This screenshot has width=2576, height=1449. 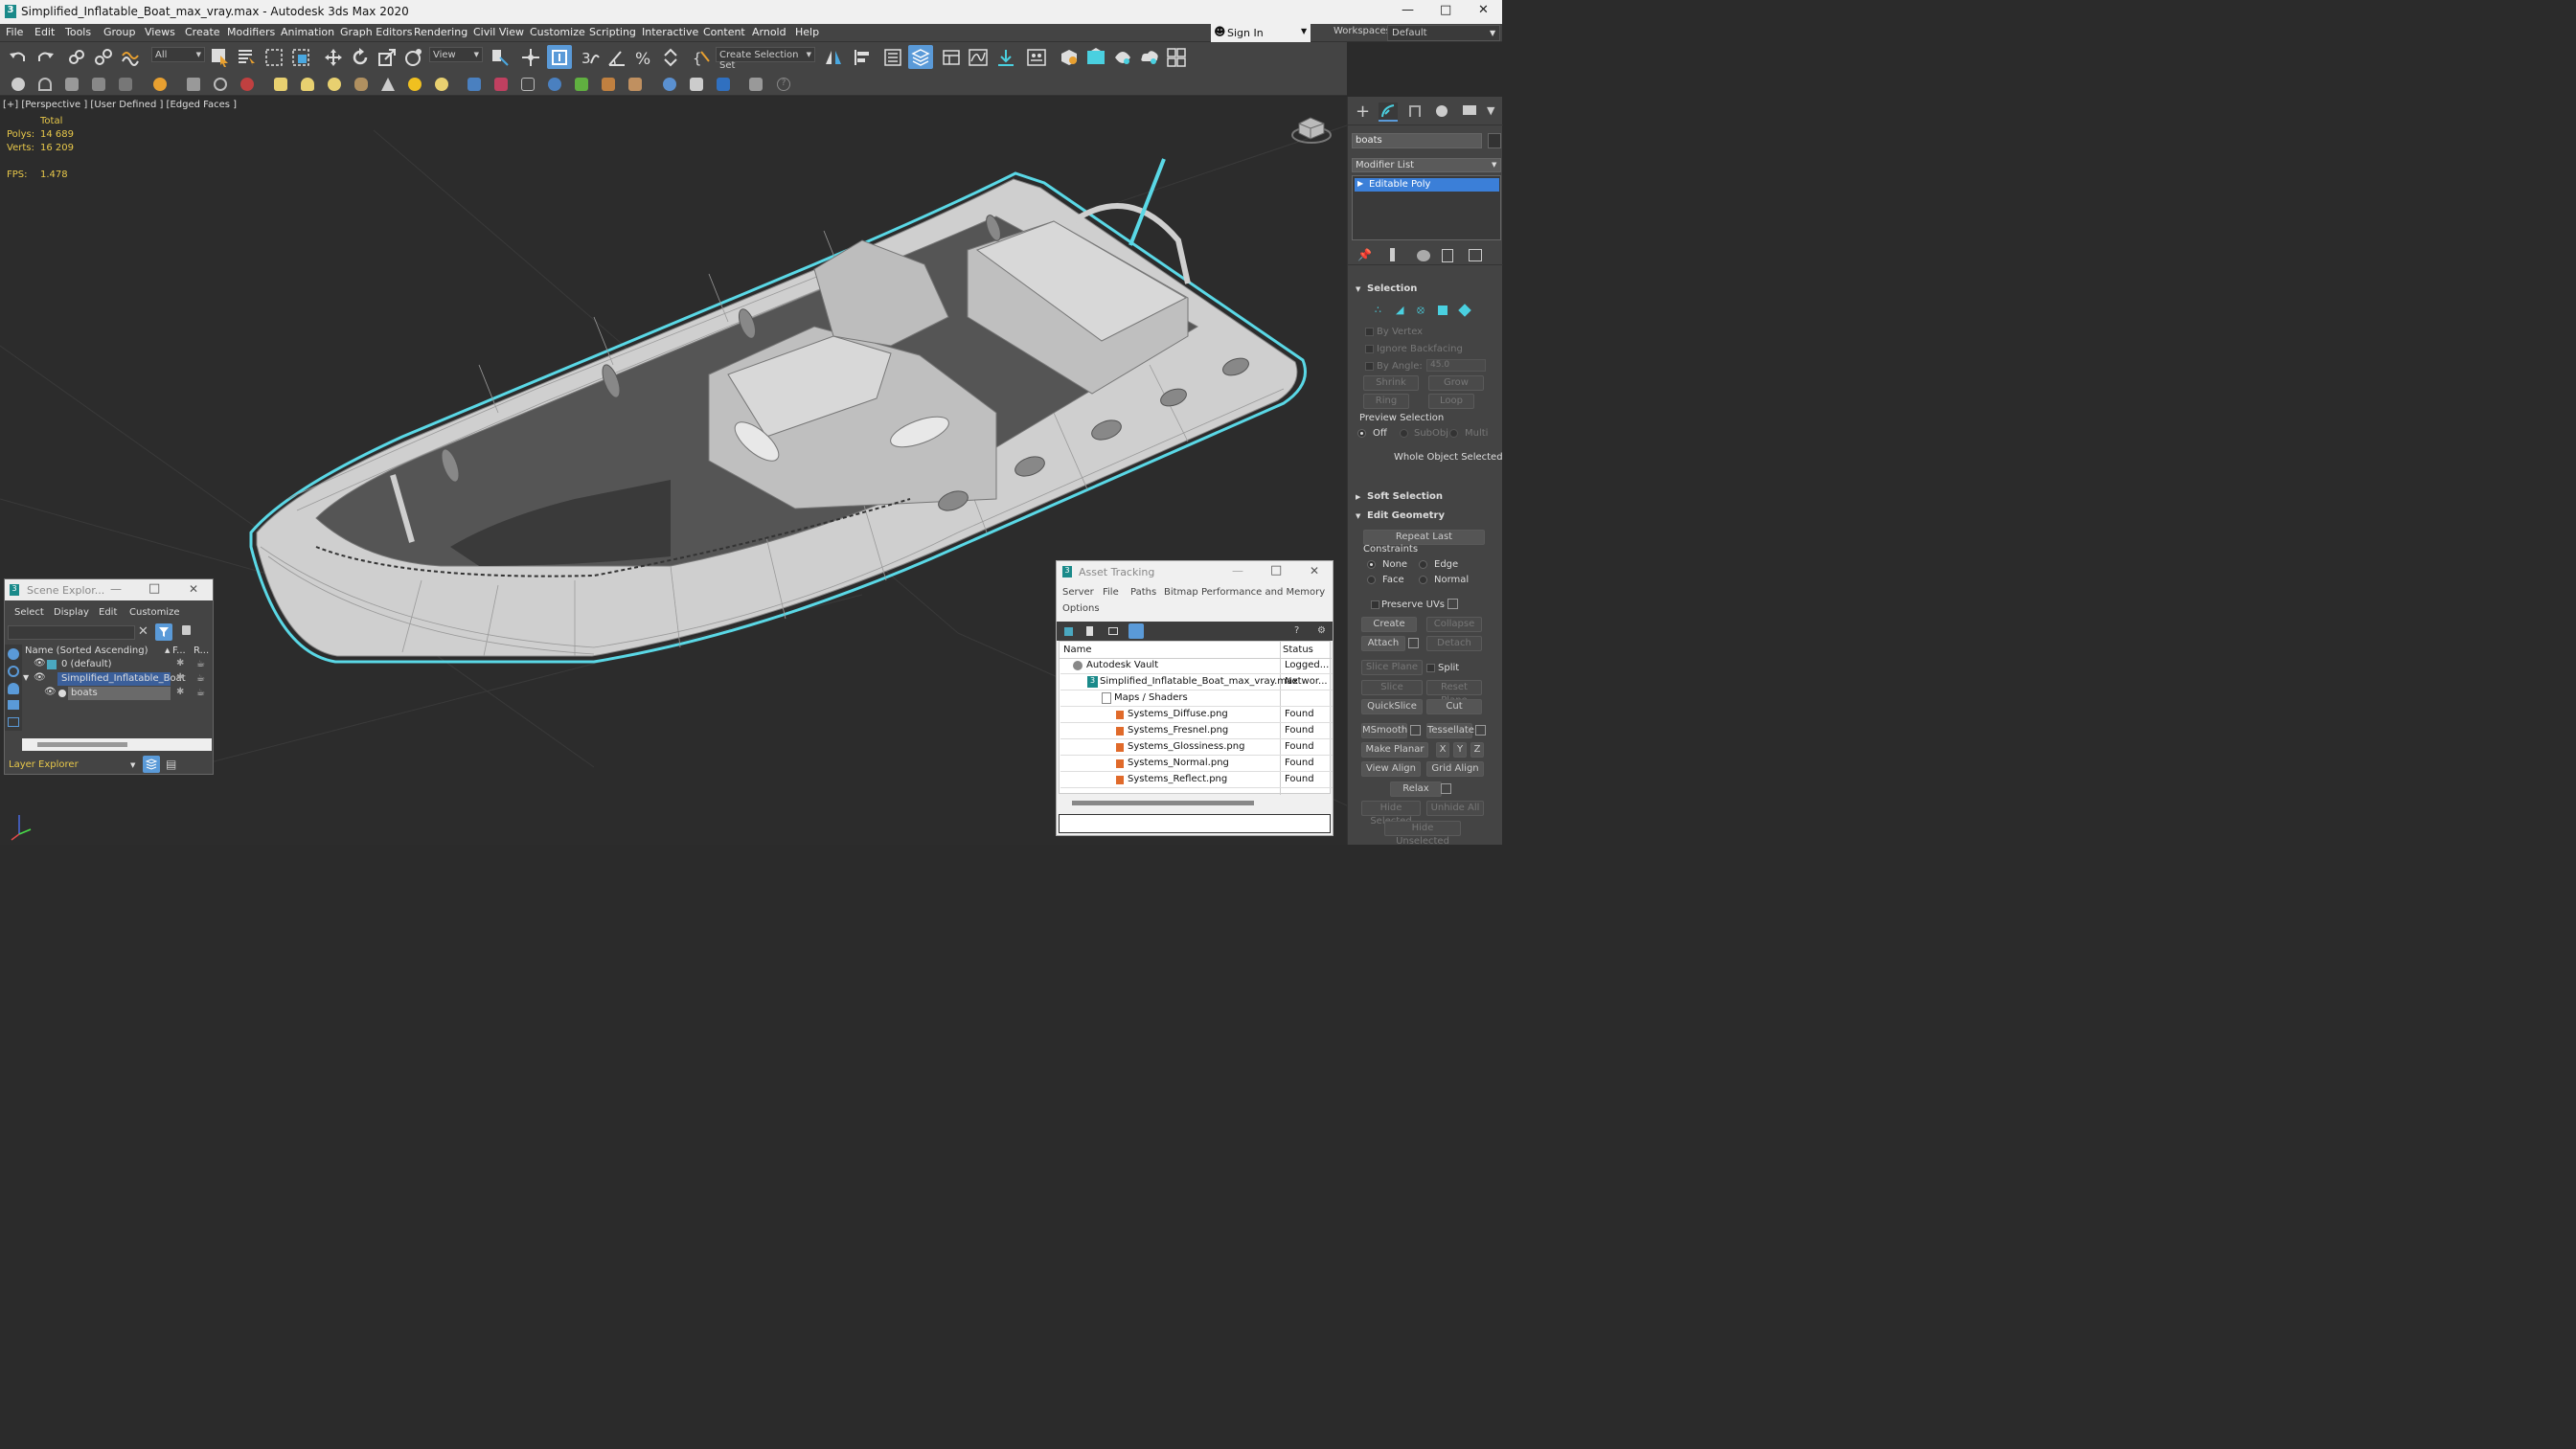 What do you see at coordinates (78, 32) in the screenshot?
I see `menu-tools: Tools` at bounding box center [78, 32].